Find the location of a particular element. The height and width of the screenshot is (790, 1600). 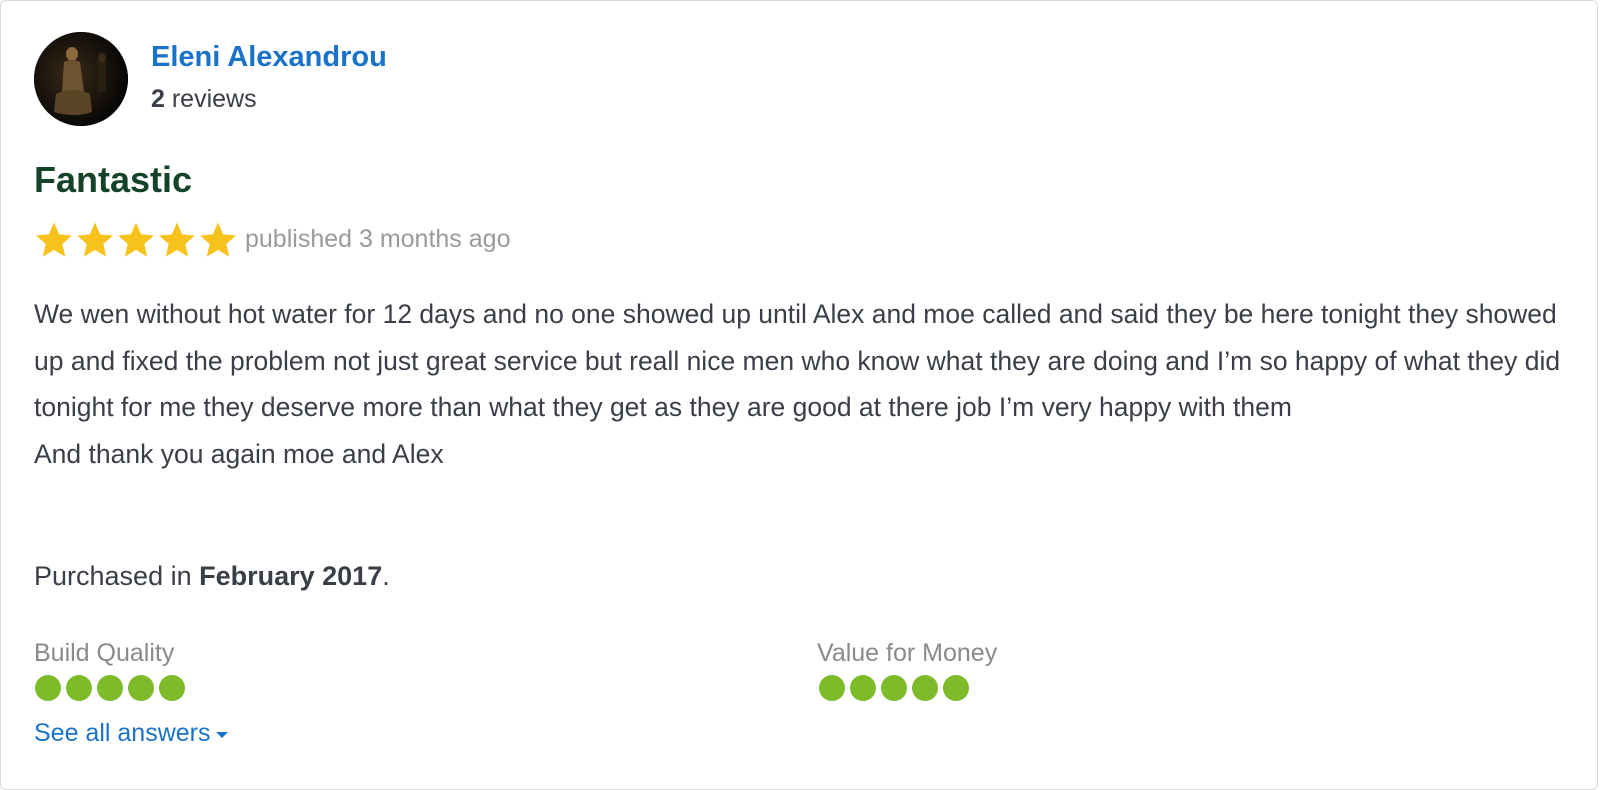

caret-down-icon is located at coordinates (222, 734).